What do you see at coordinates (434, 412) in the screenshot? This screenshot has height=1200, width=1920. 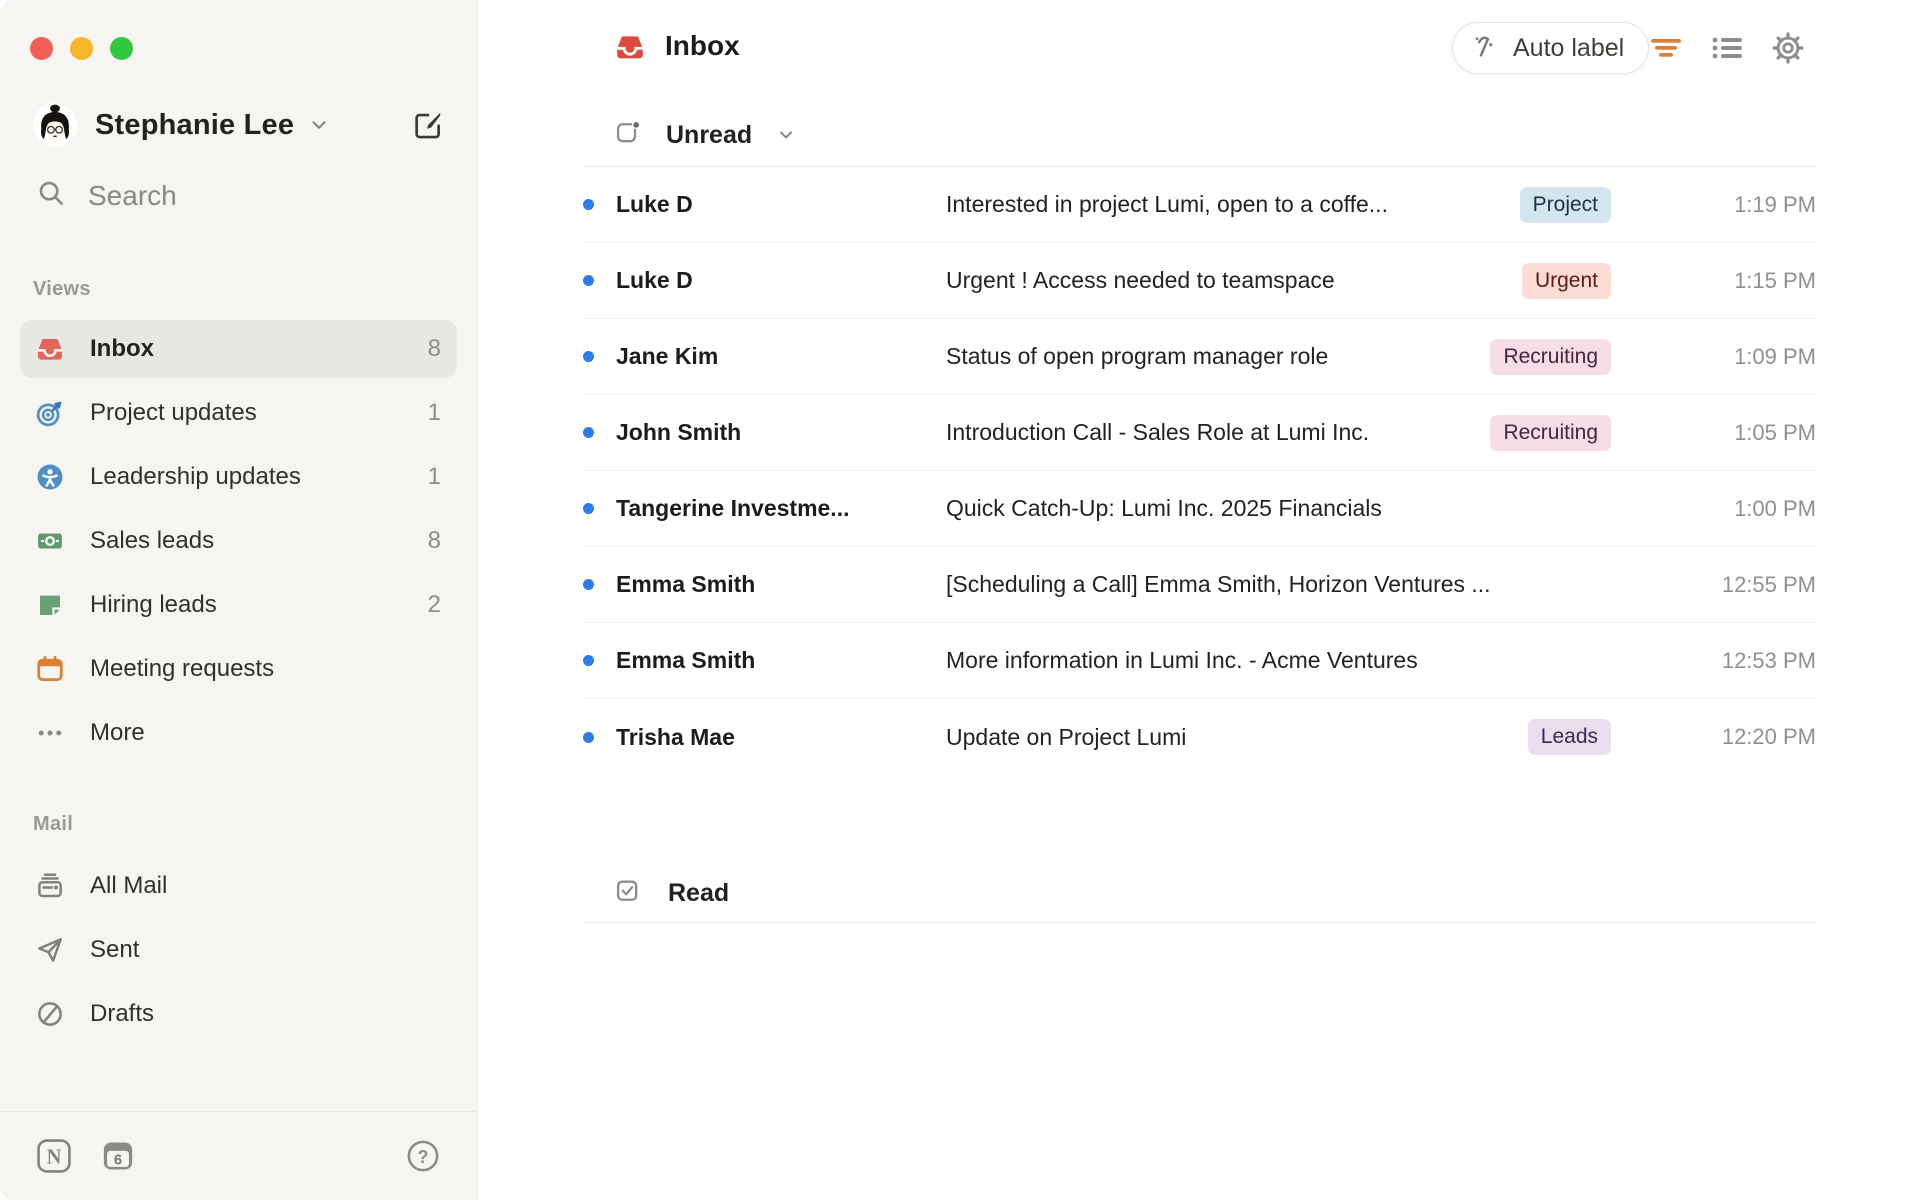 I see `unread-count: 1` at bounding box center [434, 412].